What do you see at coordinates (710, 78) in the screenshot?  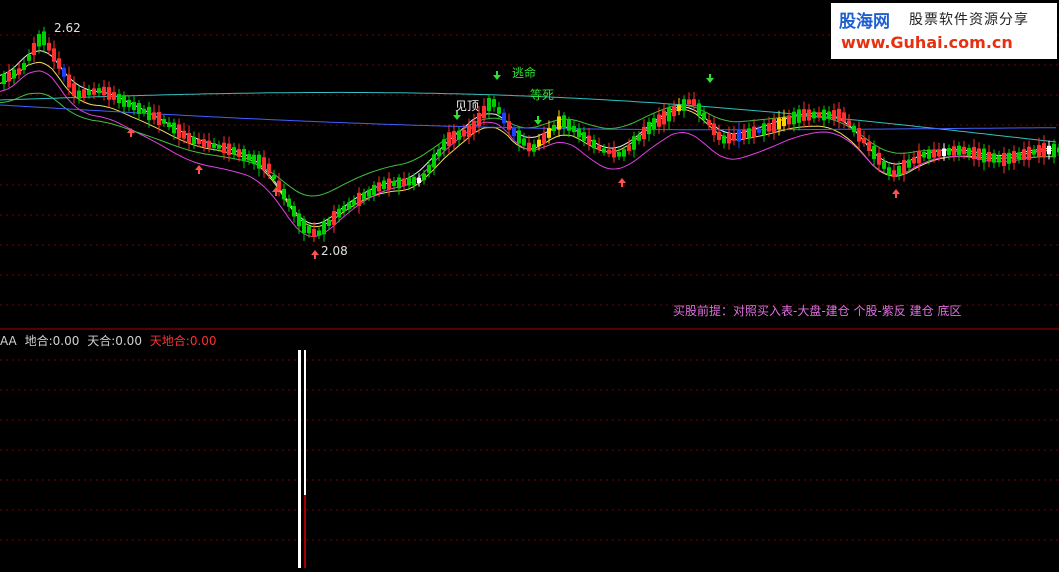 I see `sell-arrow-icon` at bounding box center [710, 78].